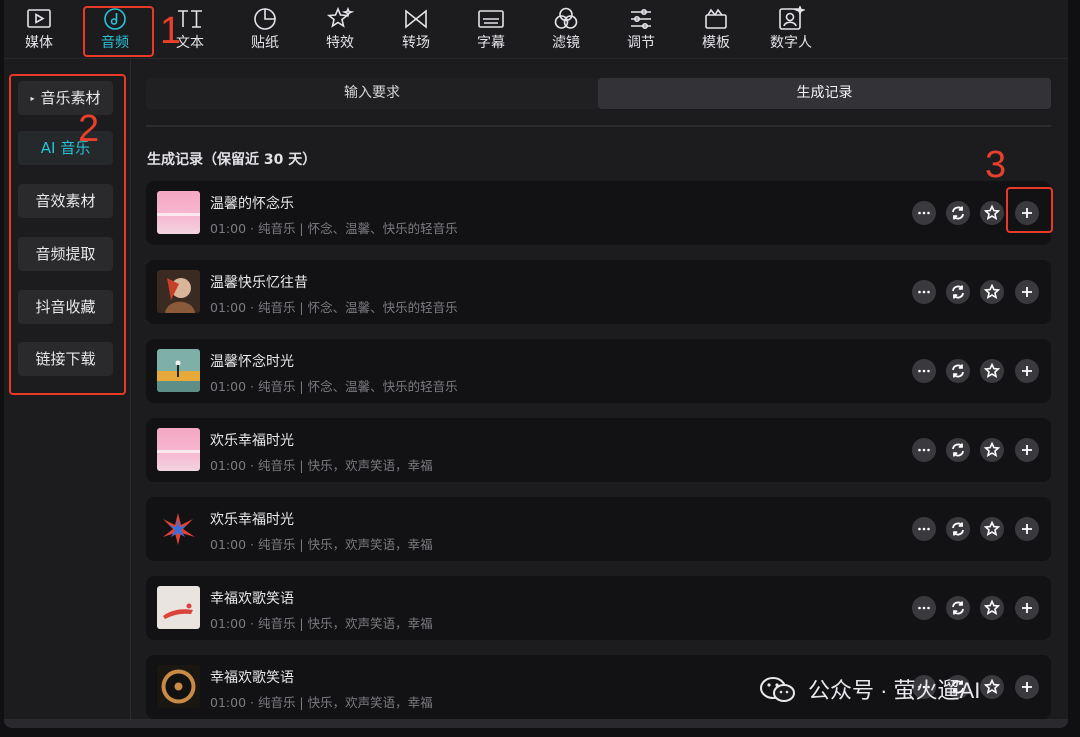 This screenshot has width=1080, height=737. I want to click on section-title: 生成记录（保留近 30 天）, so click(232, 160).